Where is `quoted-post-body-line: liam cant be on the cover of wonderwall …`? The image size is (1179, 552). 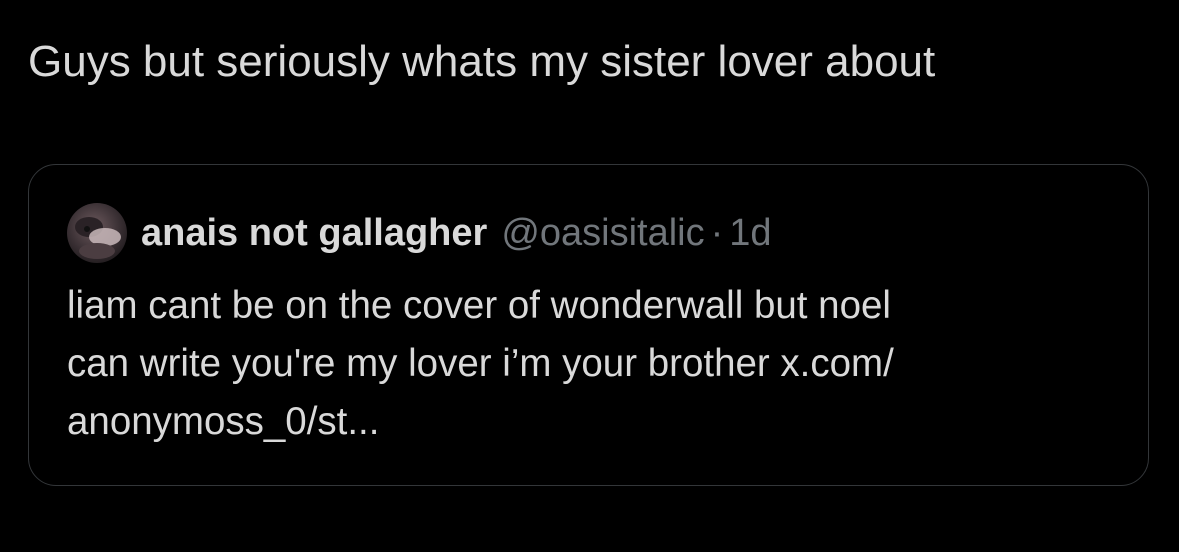
quoted-post-body-line: liam cant be on the cover of wonderwall … is located at coordinates (479, 305).